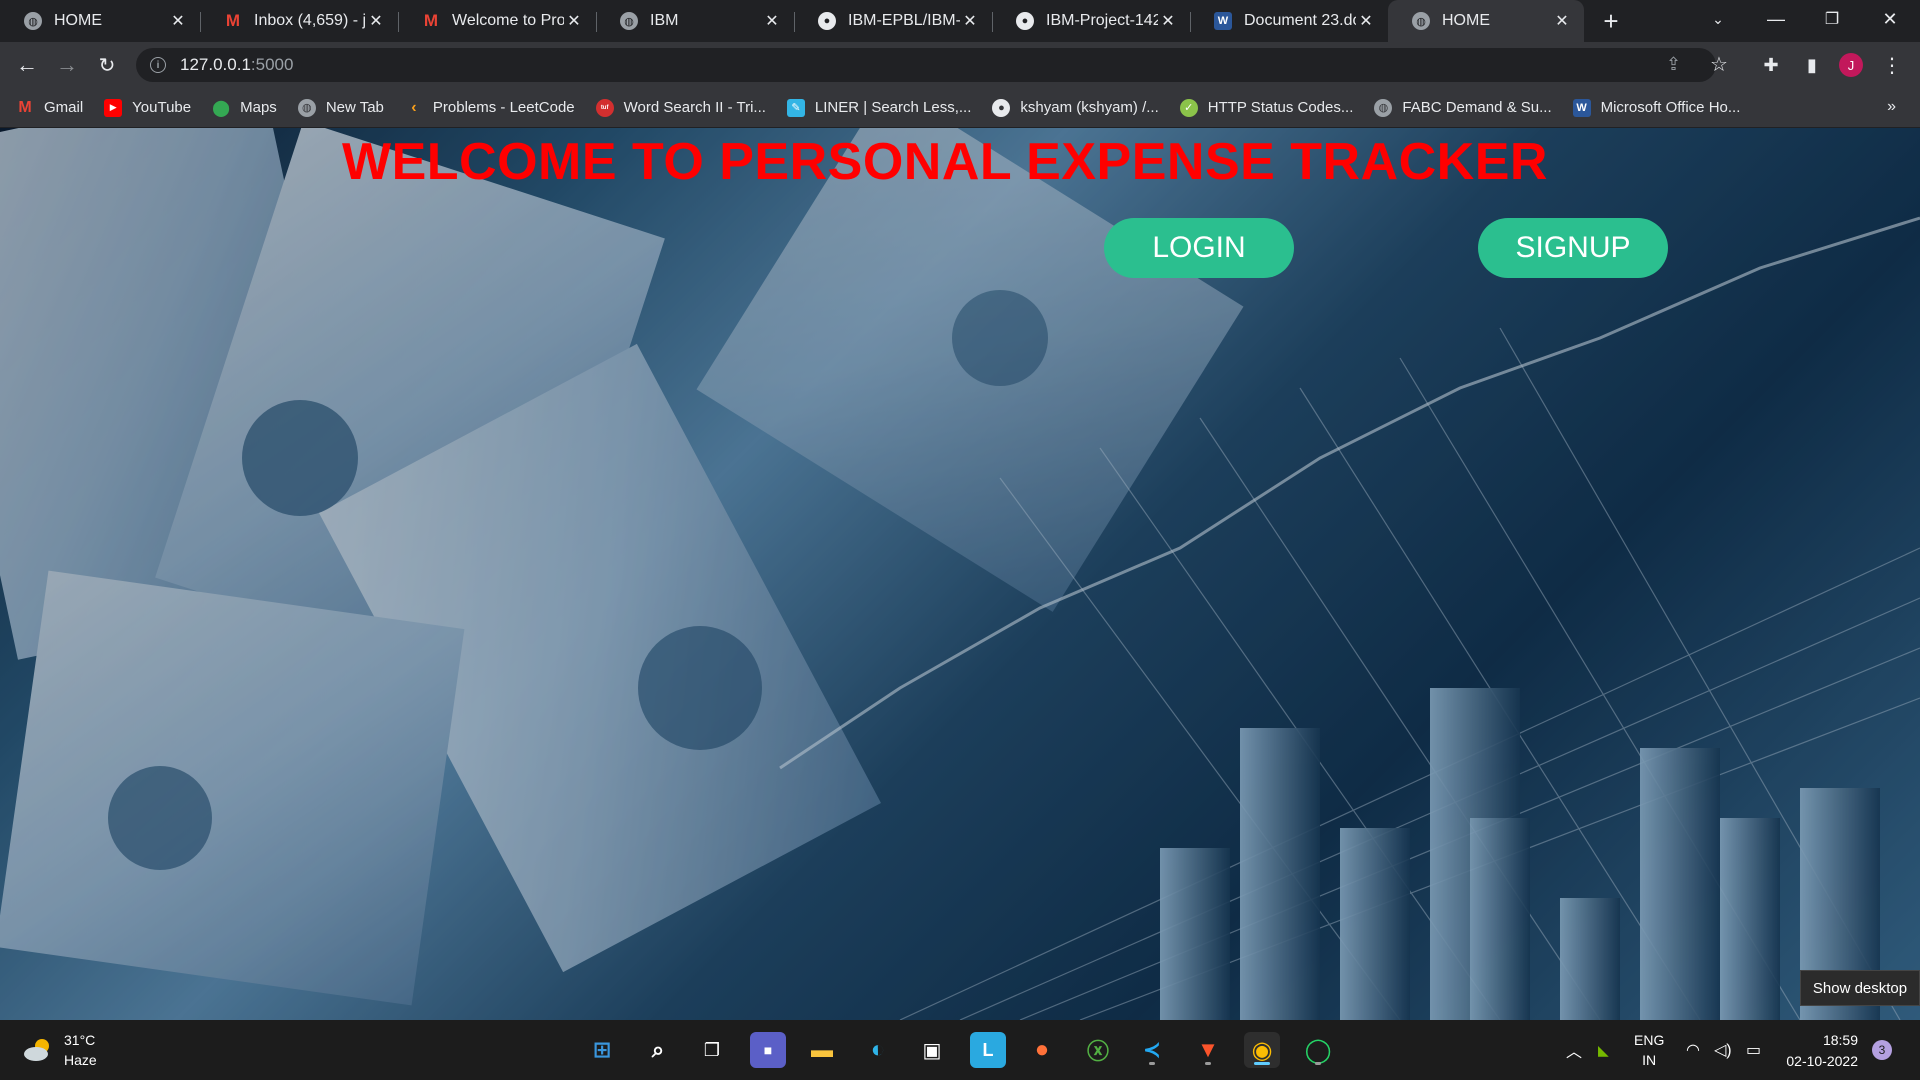 This screenshot has height=1080, width=1920. I want to click on tab-welcome: M Welcome to Proje ✕, so click(497, 21).